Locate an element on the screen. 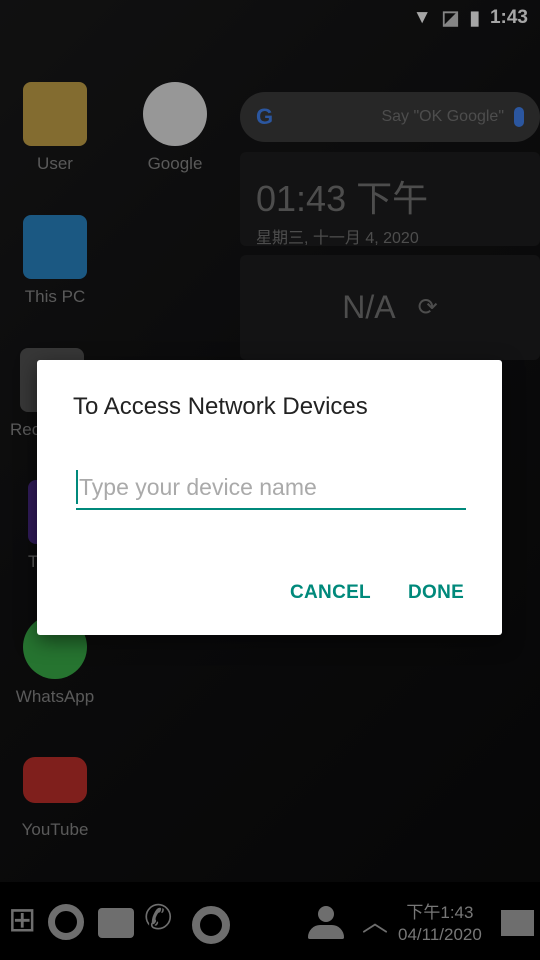 The image size is (540, 960). dialog-title: To Access Network Devices is located at coordinates (220, 406).